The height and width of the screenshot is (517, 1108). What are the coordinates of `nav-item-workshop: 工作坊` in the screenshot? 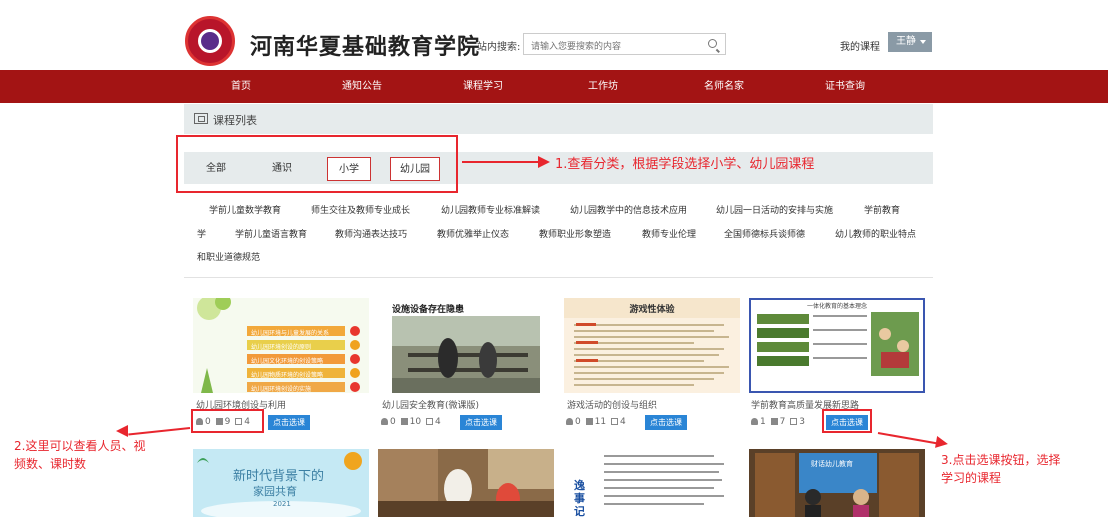 It's located at (603, 86).